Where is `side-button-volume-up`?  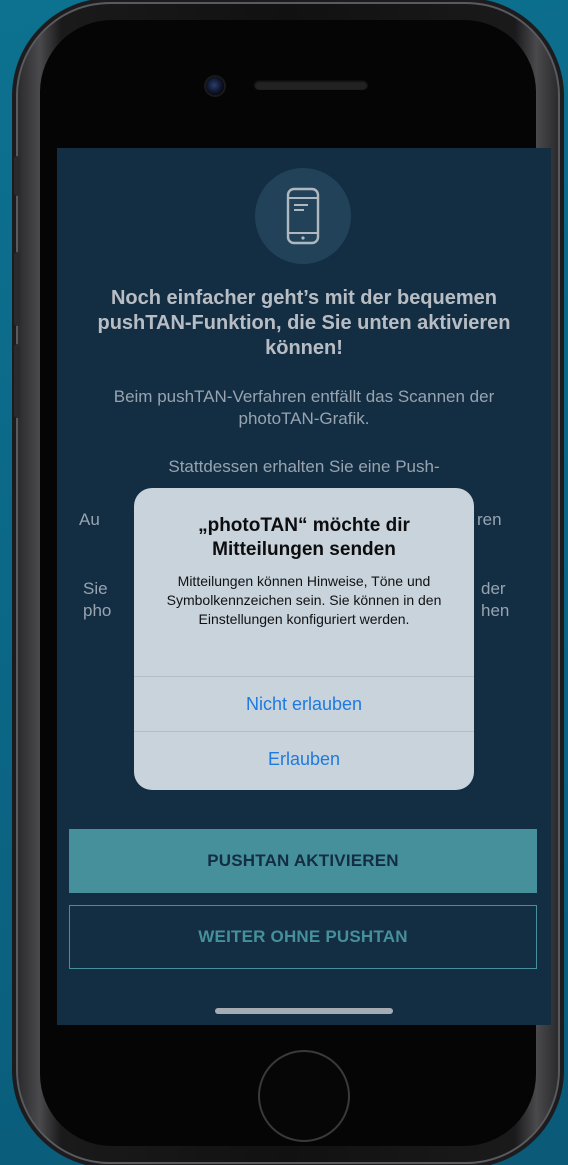 side-button-volume-up is located at coordinates (17, 289).